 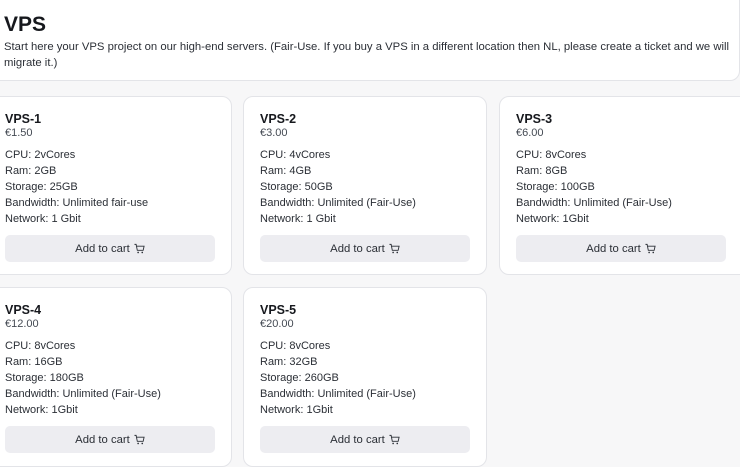 I want to click on plan-name: VPS-4, so click(x=23, y=310).